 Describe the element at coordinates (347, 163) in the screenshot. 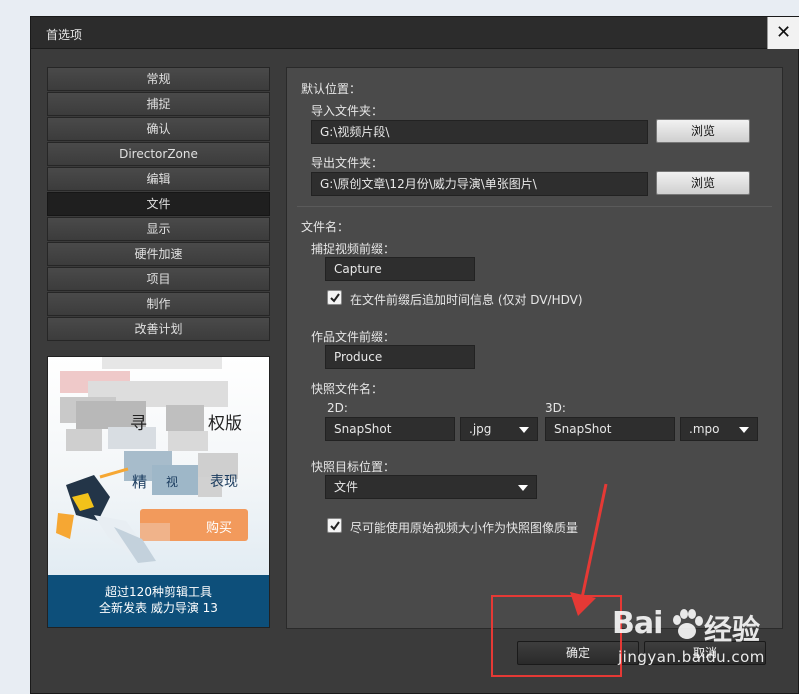

I see `export-folder-label: 导出文件夹：` at that location.